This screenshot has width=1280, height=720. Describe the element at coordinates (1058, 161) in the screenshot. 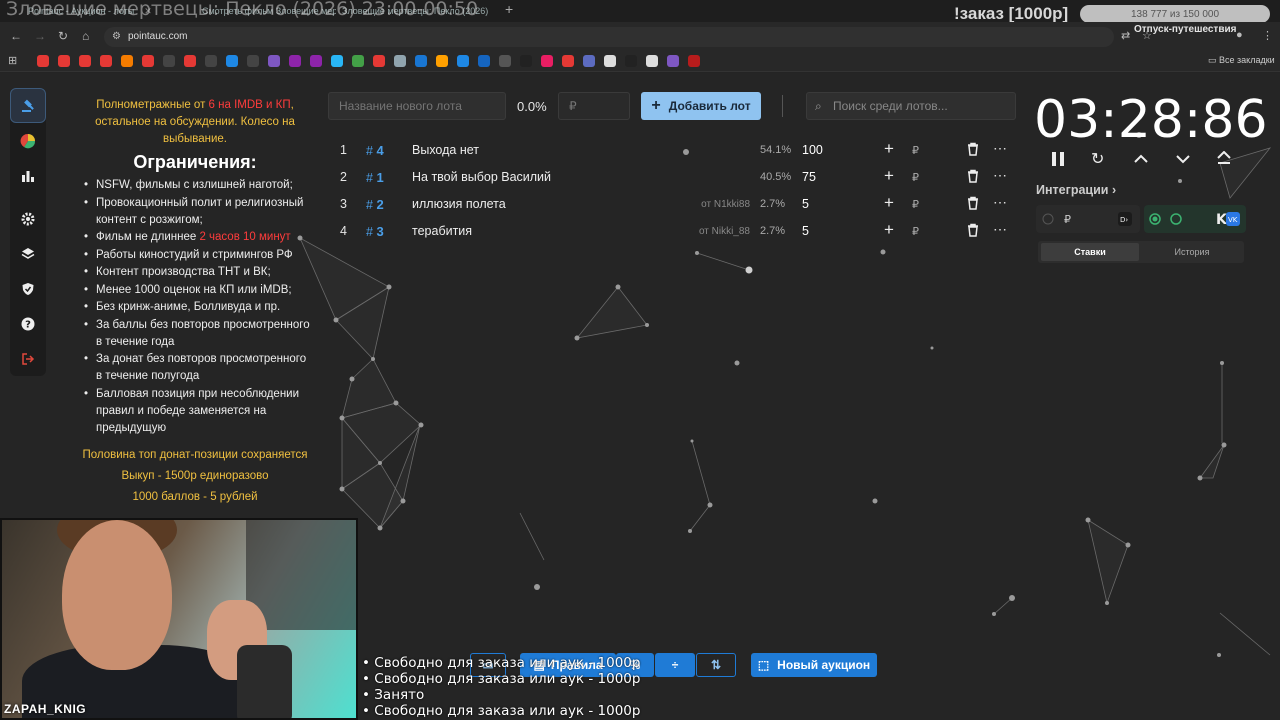

I see `pause-icon` at that location.